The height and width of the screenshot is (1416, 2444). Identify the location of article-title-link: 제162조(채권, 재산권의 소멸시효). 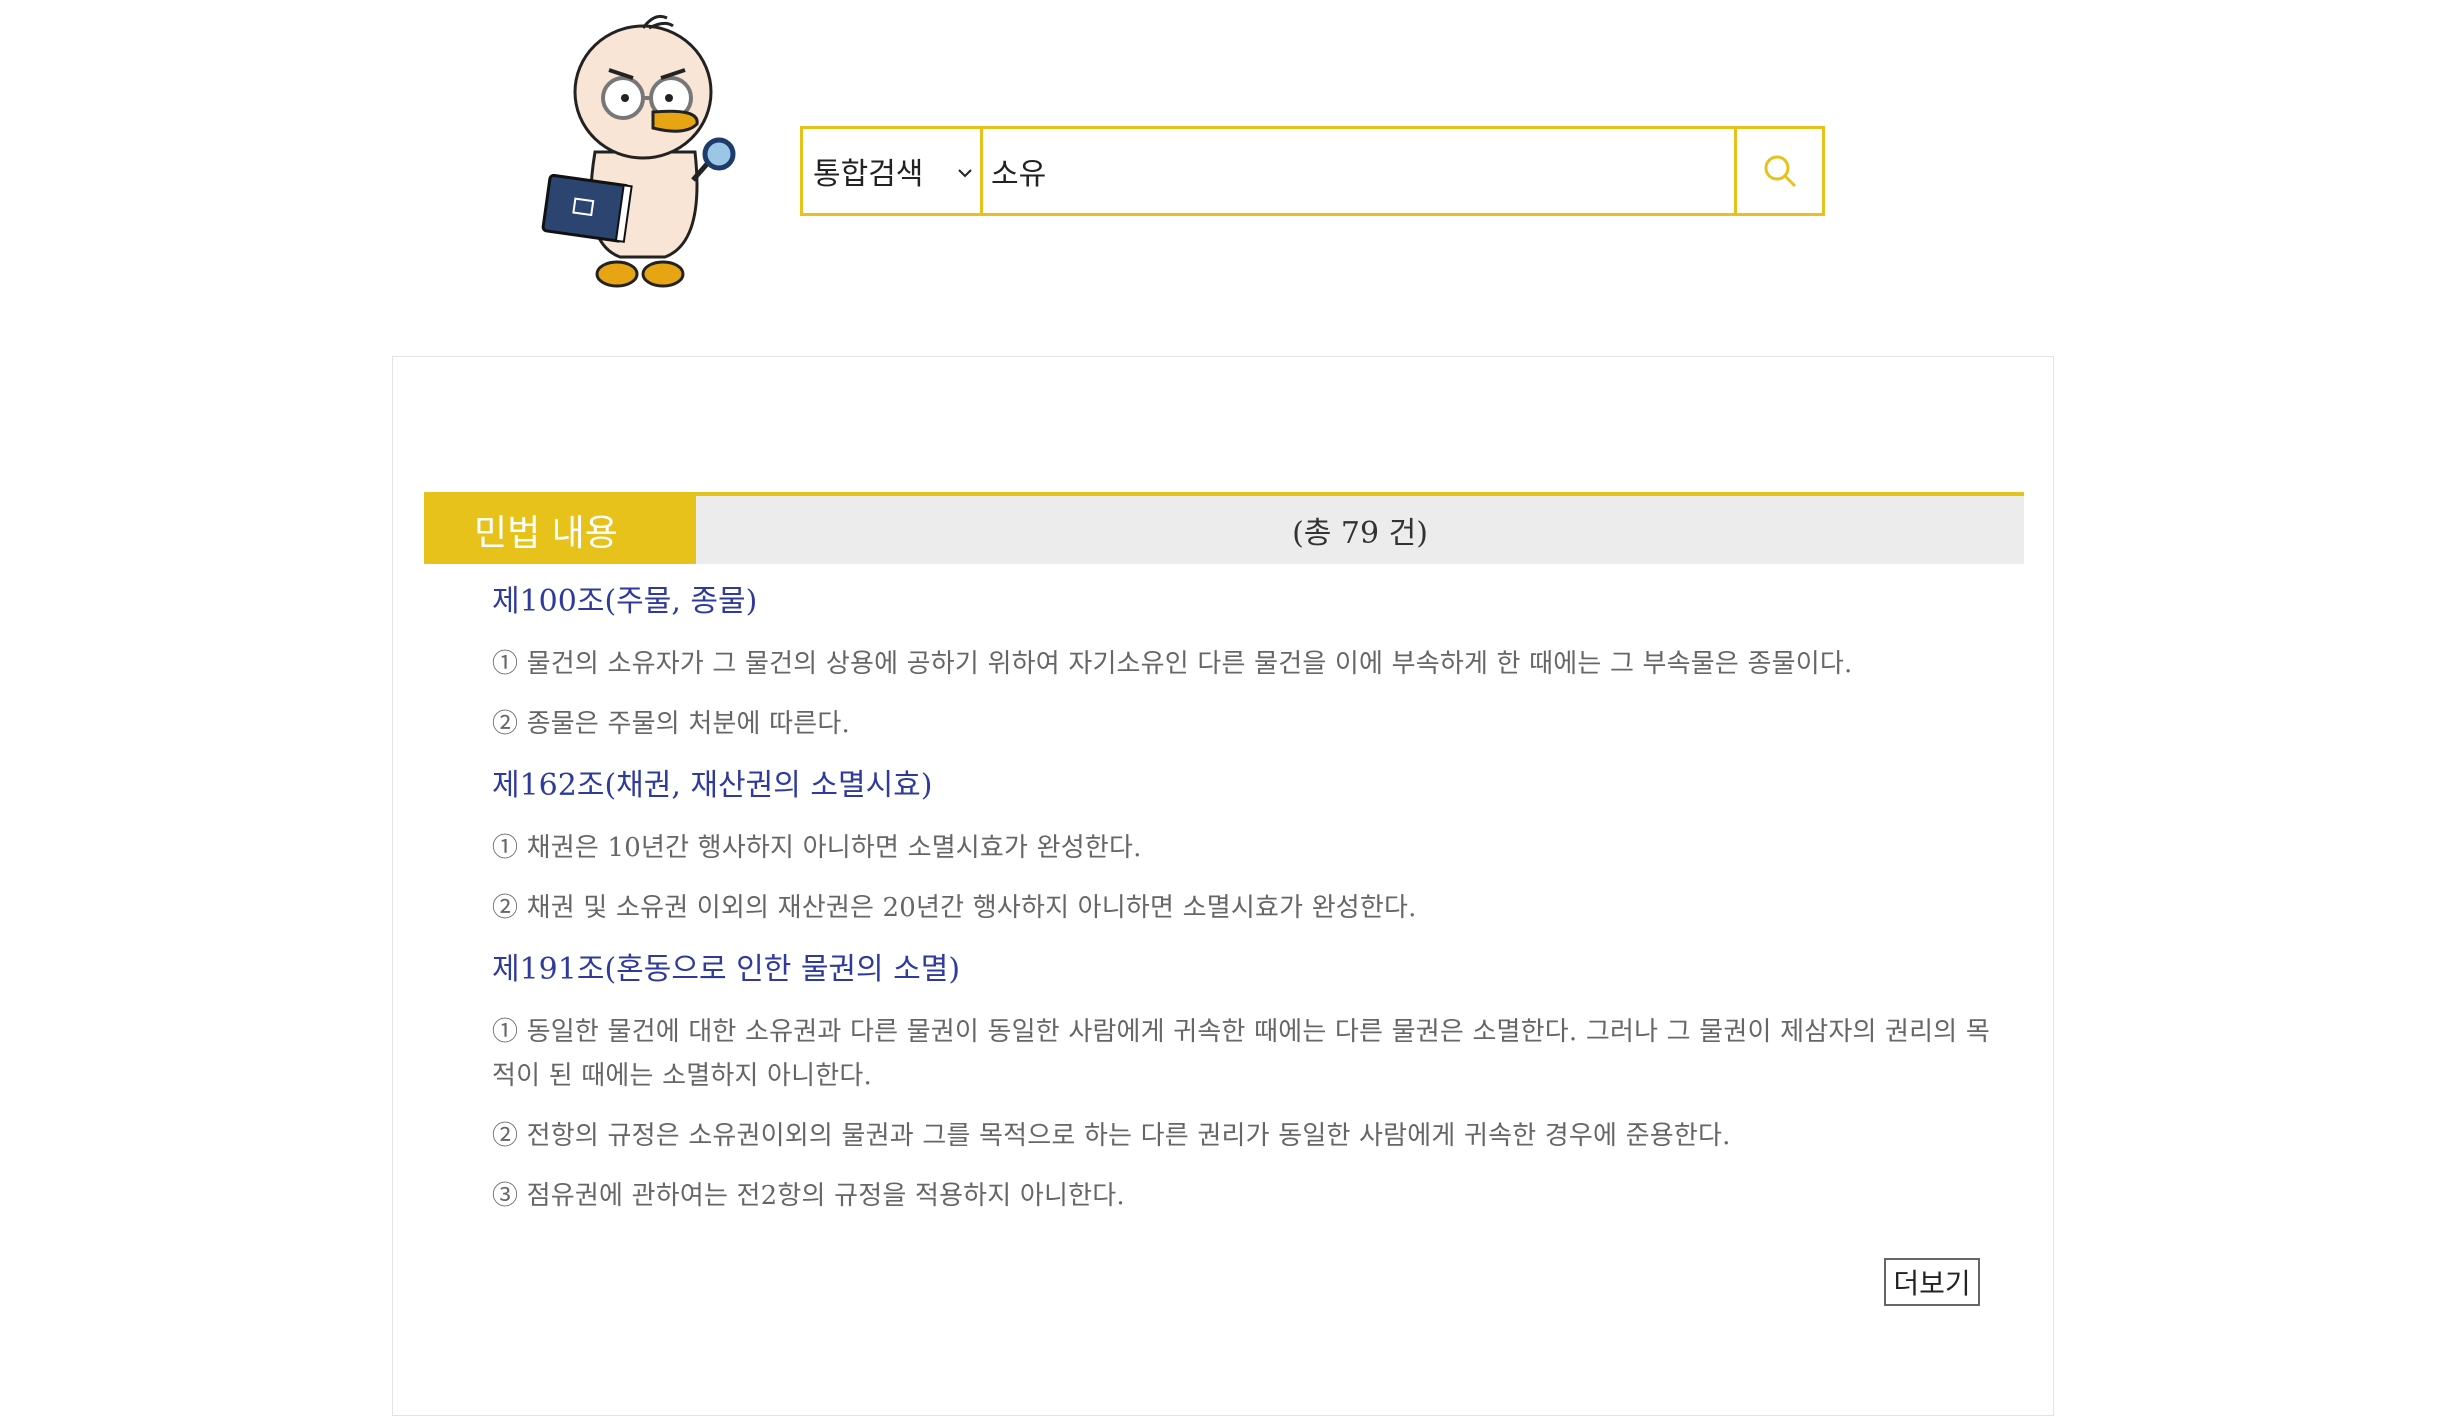
(1242, 786).